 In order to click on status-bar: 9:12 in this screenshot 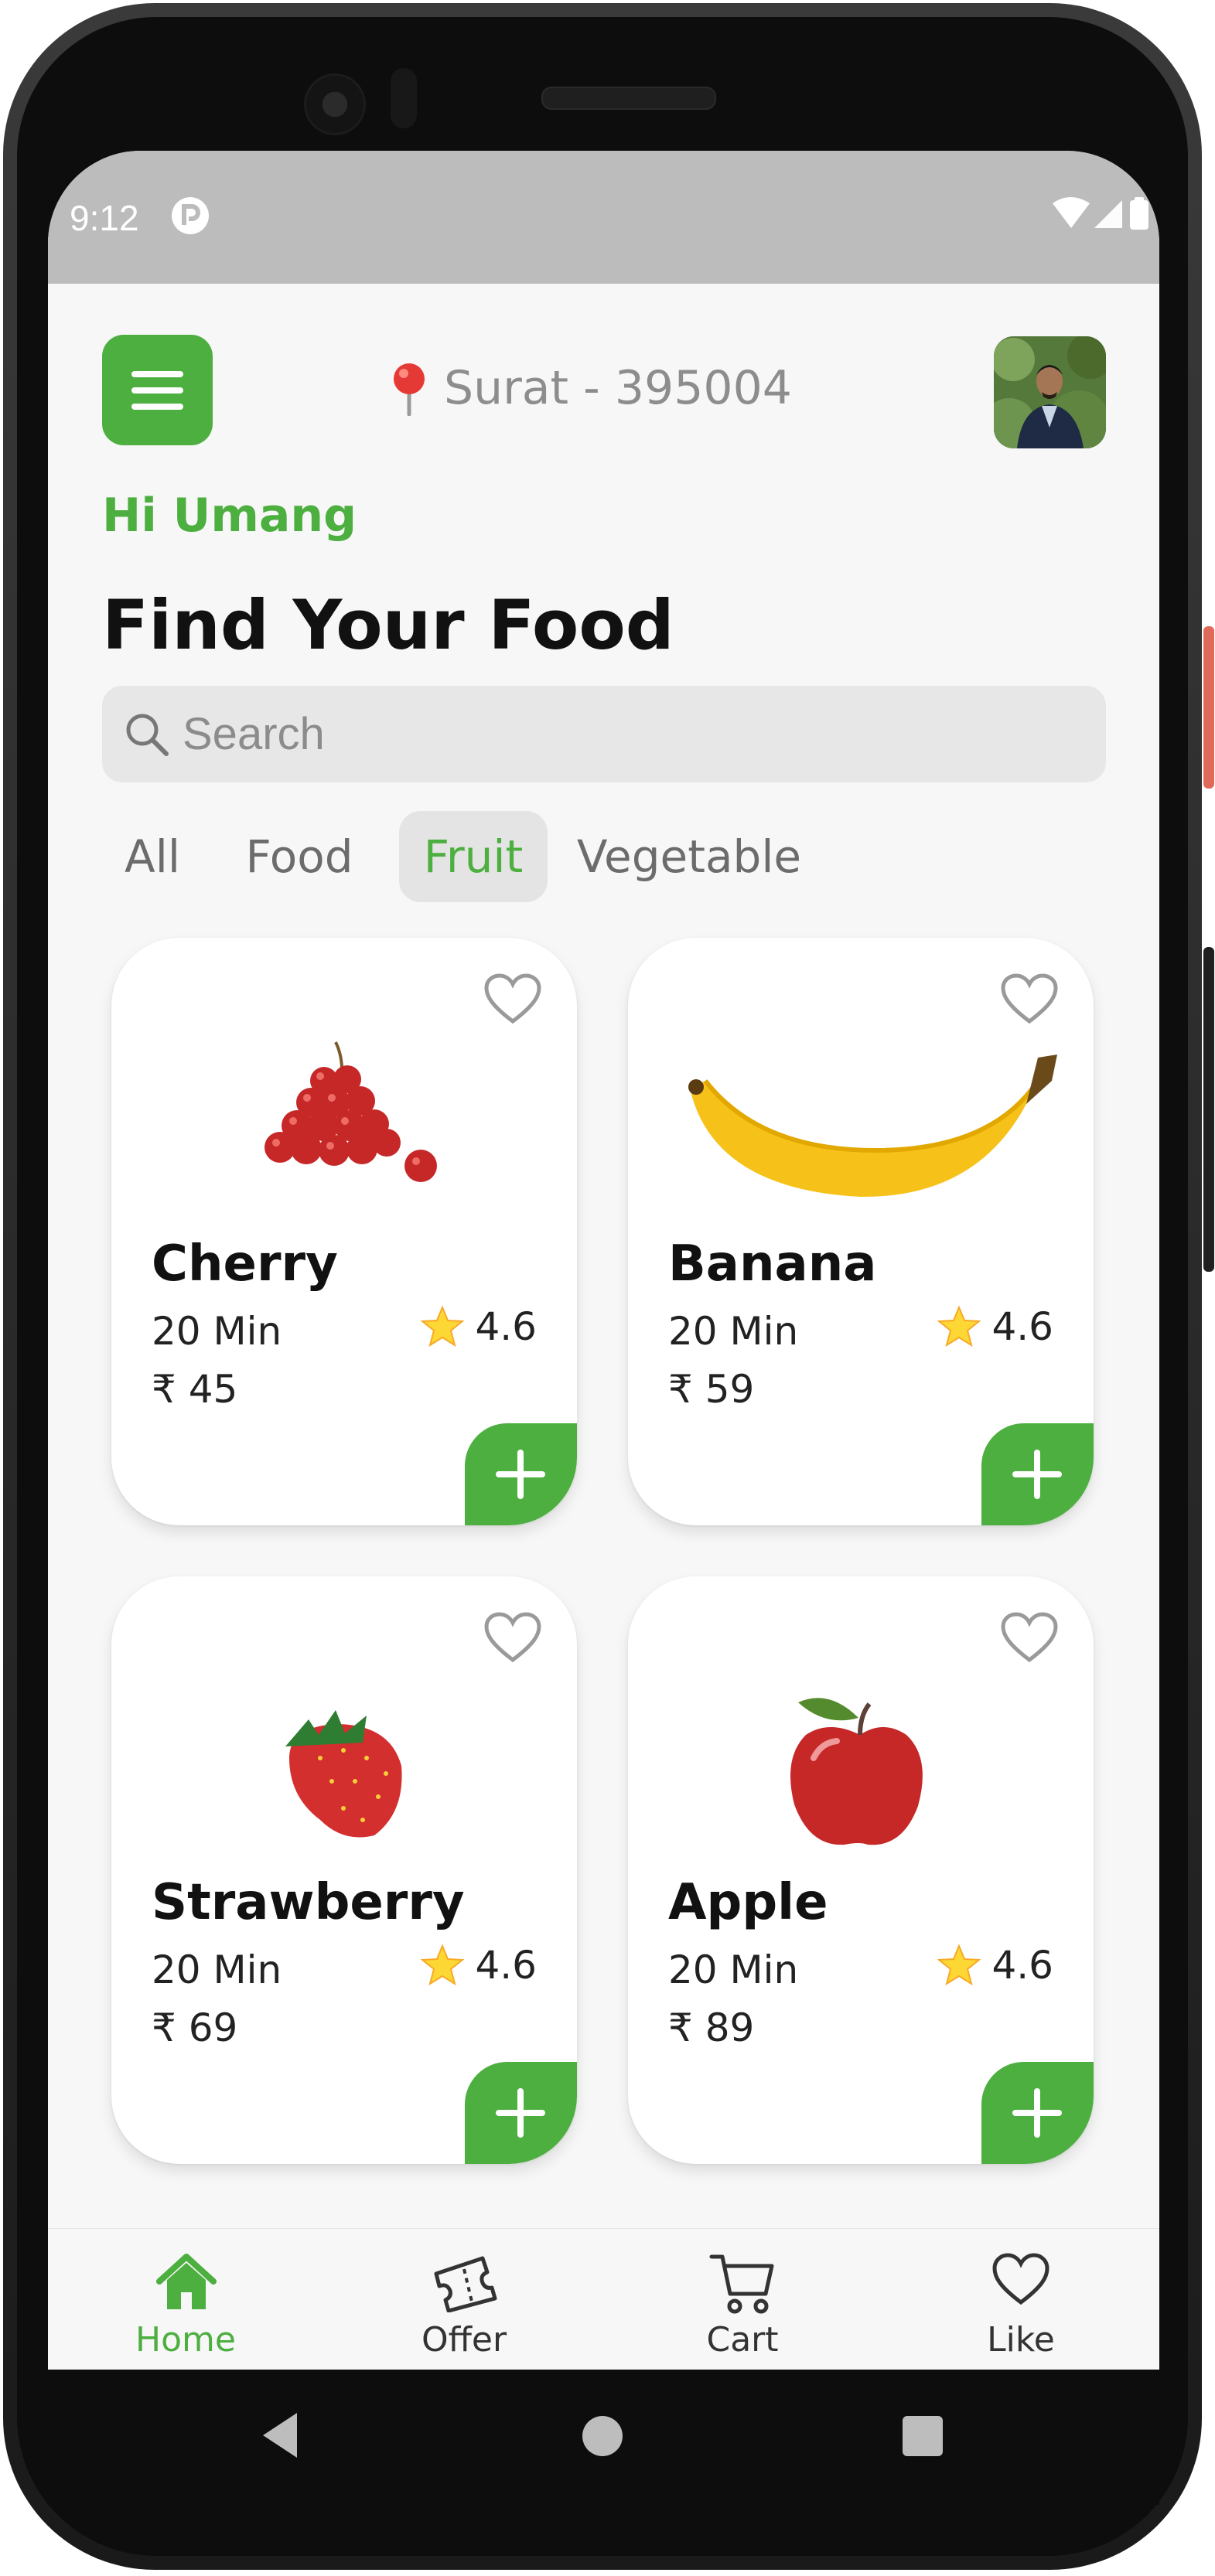, I will do `click(603, 217)`.